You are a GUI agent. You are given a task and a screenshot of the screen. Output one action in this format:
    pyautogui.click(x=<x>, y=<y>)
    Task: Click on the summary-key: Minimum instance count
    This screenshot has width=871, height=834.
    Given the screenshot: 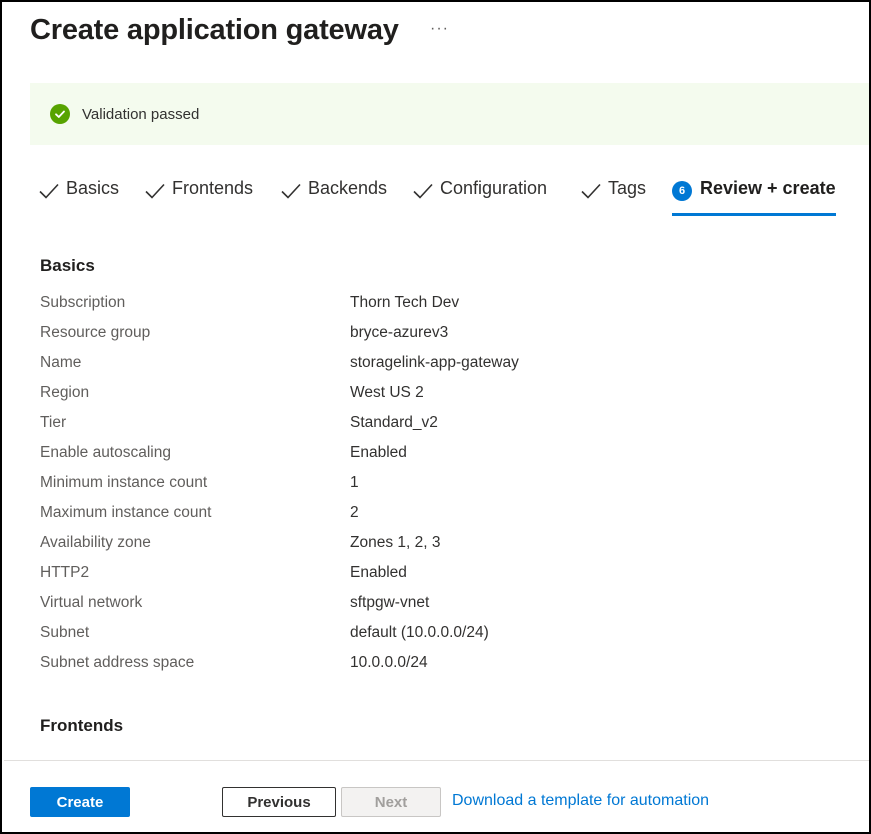 What is the action you would take?
    pyautogui.click(x=124, y=482)
    